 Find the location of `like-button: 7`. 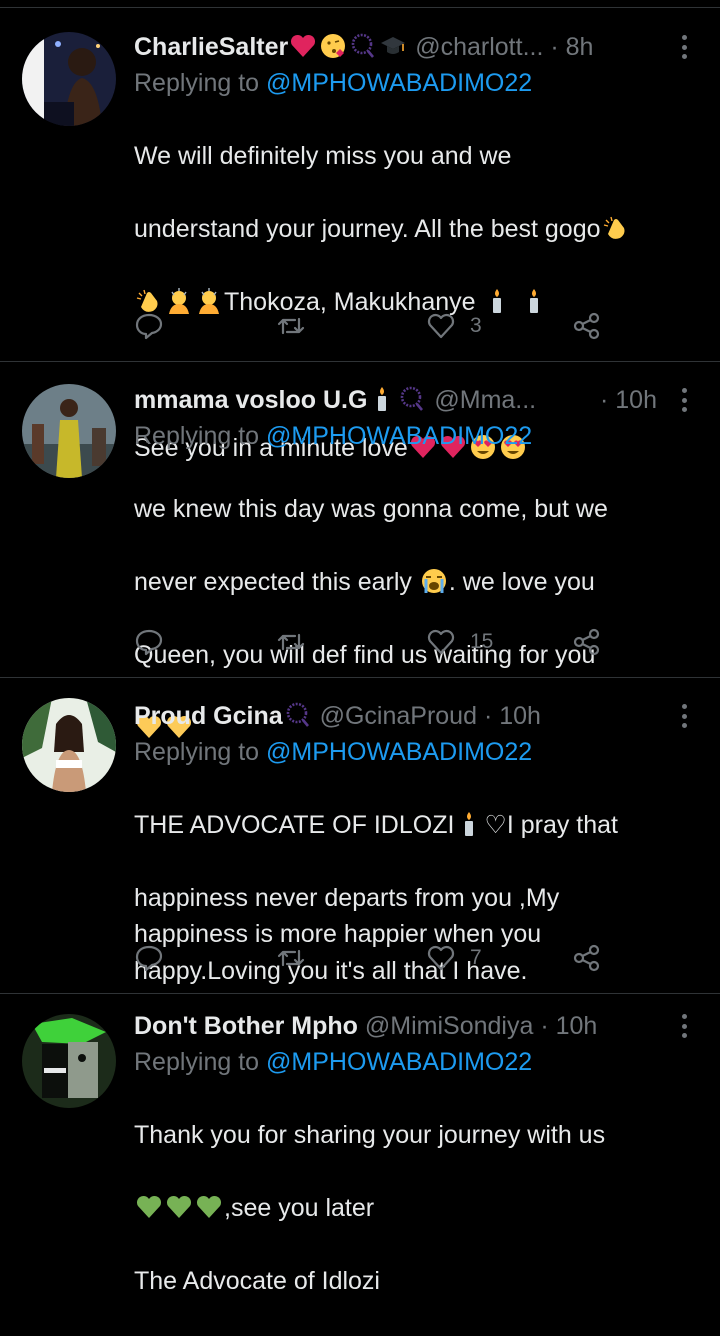

like-button: 7 is located at coordinates (454, 958).